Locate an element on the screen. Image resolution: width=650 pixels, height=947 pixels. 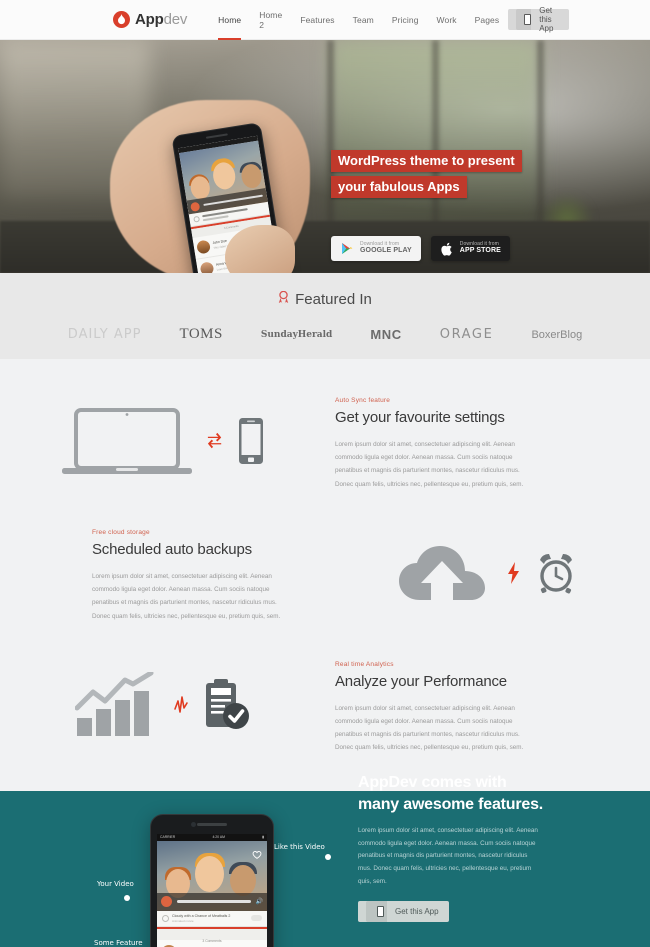
clock-label: 4:20 AM is located at coordinates (218, 837).